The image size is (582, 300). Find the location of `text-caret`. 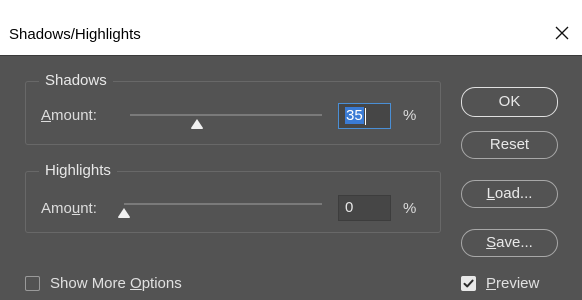

text-caret is located at coordinates (365, 116).